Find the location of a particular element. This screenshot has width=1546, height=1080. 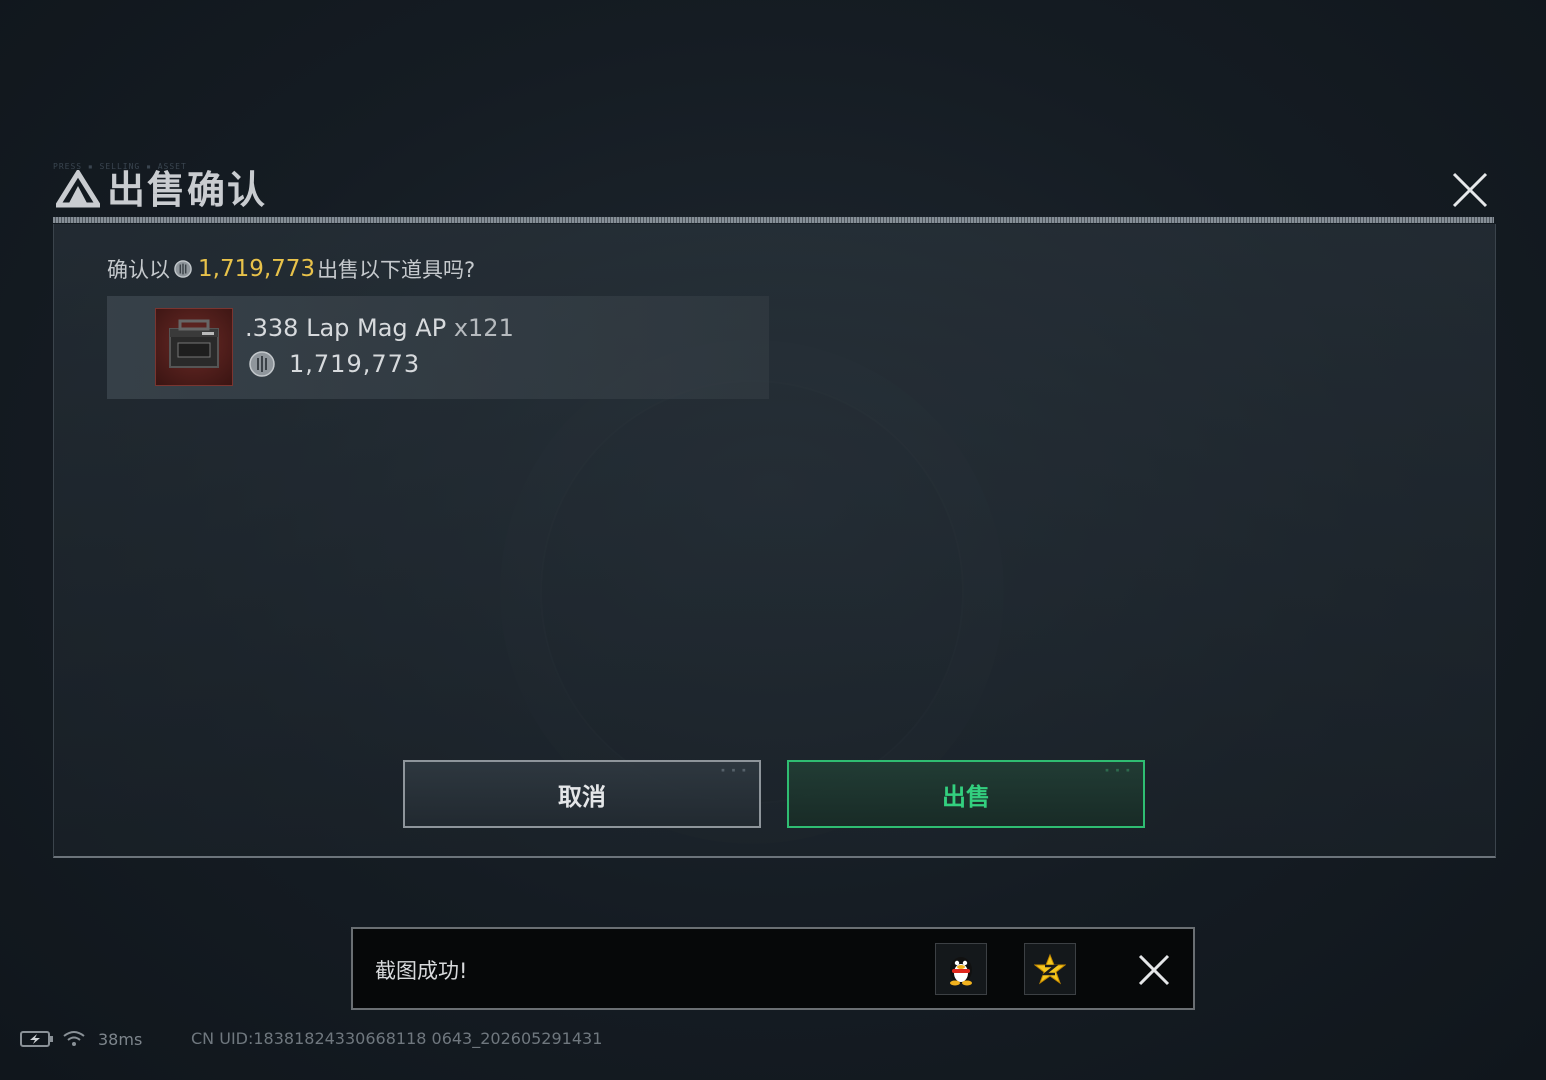

sell-button: ▪ ▪ ▪ 出售 is located at coordinates (966, 794).